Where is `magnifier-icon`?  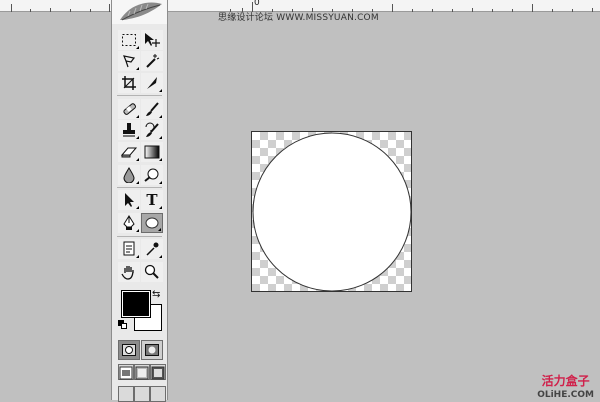
magnifier-icon is located at coordinates (151, 271).